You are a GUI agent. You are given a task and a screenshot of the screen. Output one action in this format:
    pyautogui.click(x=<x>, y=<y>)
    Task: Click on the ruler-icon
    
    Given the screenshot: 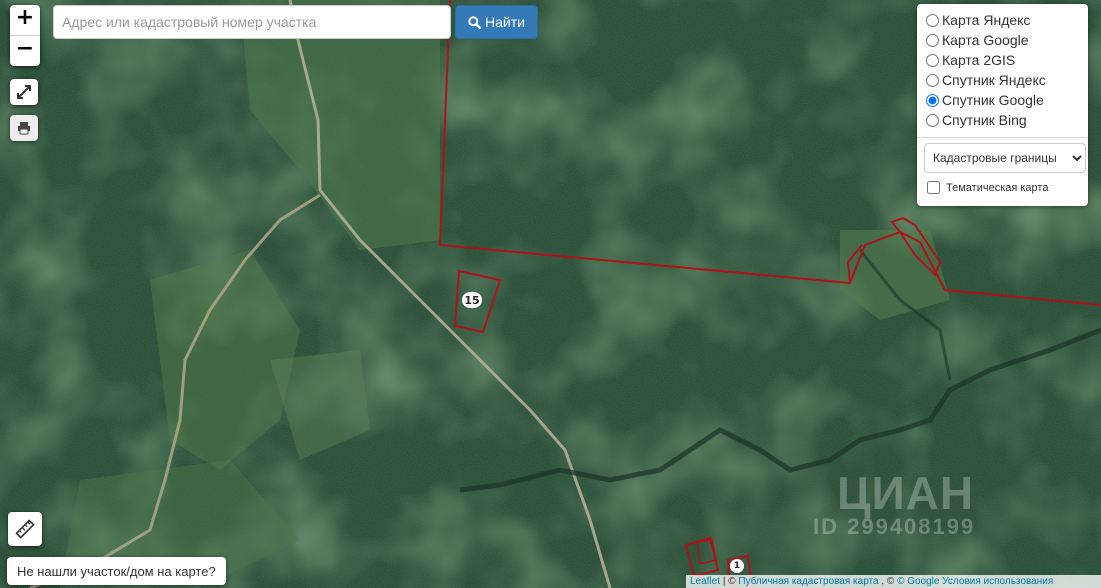 What is the action you would take?
    pyautogui.click(x=25, y=529)
    